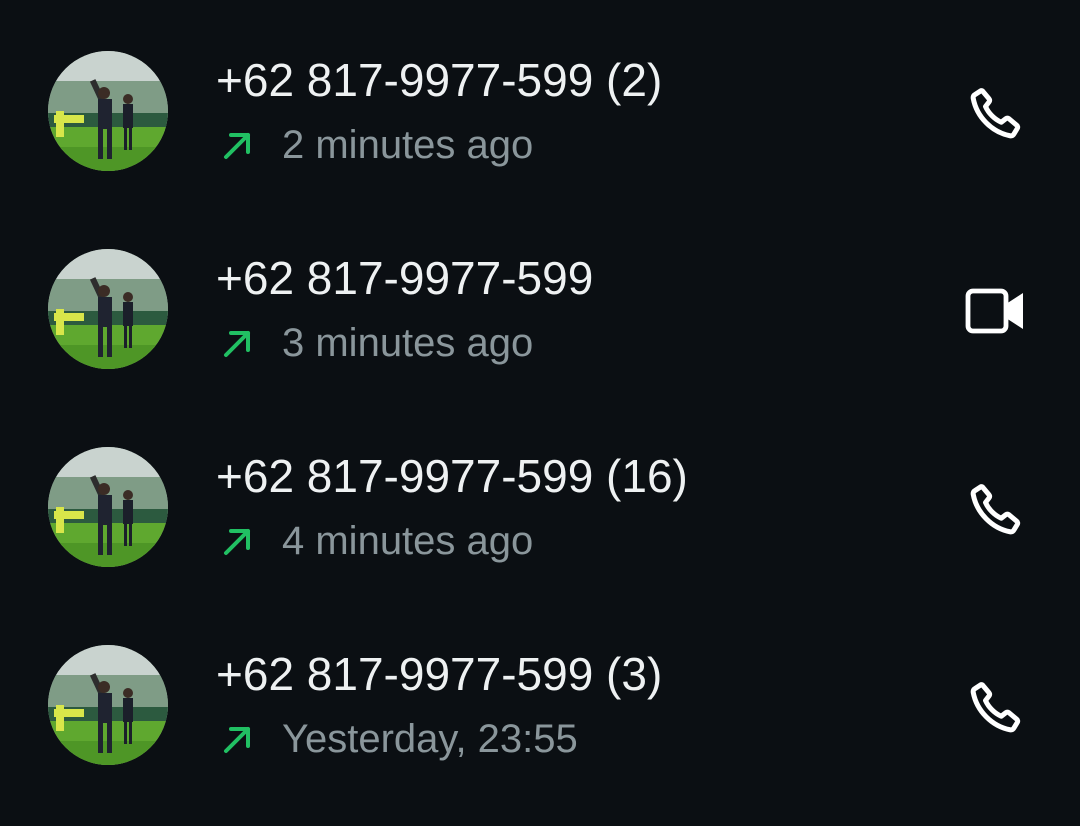  I want to click on video-call-button, so click(996, 311).